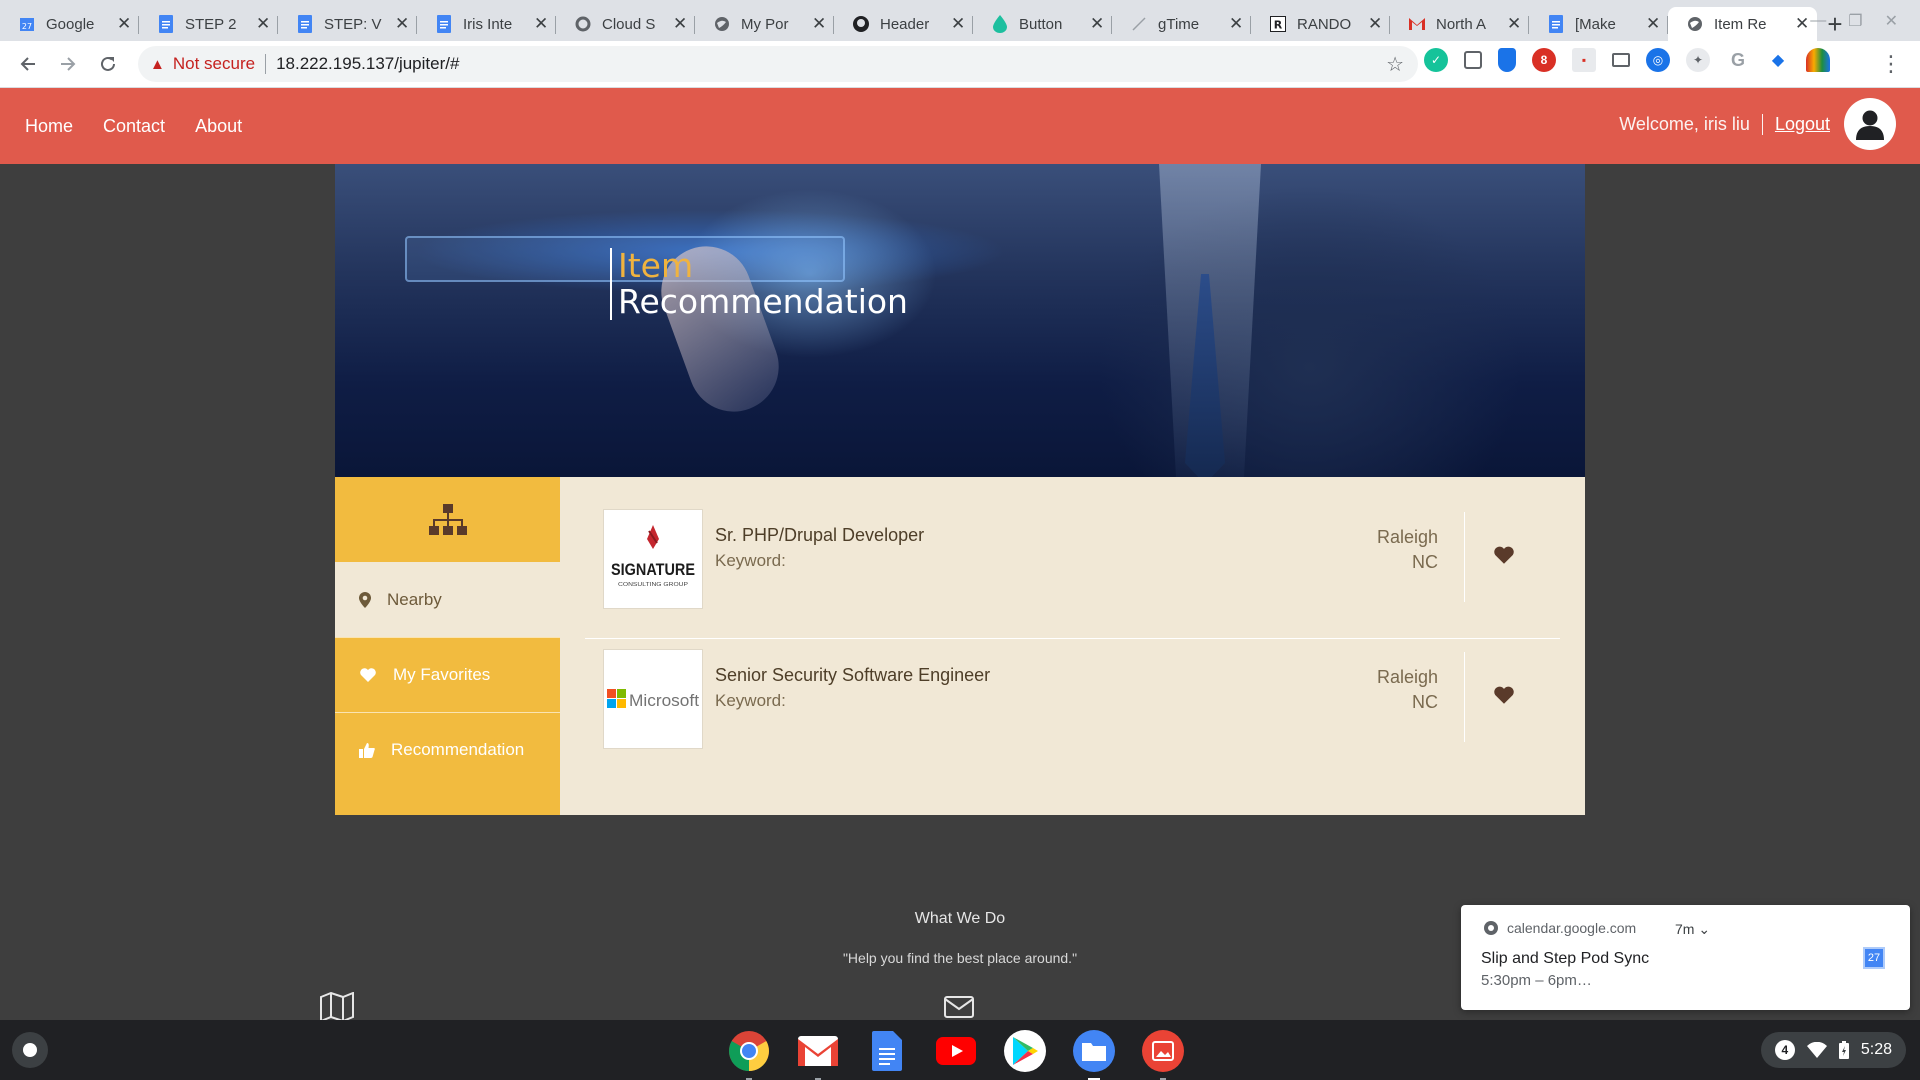 The image size is (1920, 1080). I want to click on logout-link: Logout, so click(1802, 124).